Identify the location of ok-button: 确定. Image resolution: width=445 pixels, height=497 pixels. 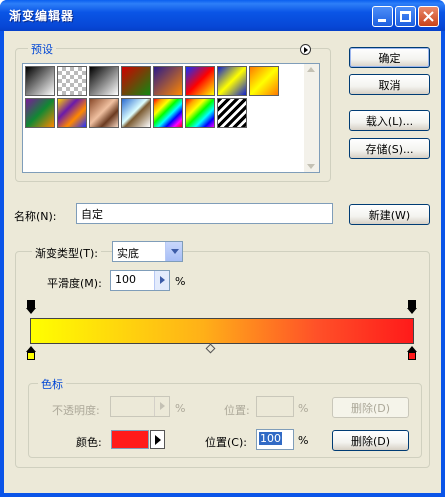
(389, 57).